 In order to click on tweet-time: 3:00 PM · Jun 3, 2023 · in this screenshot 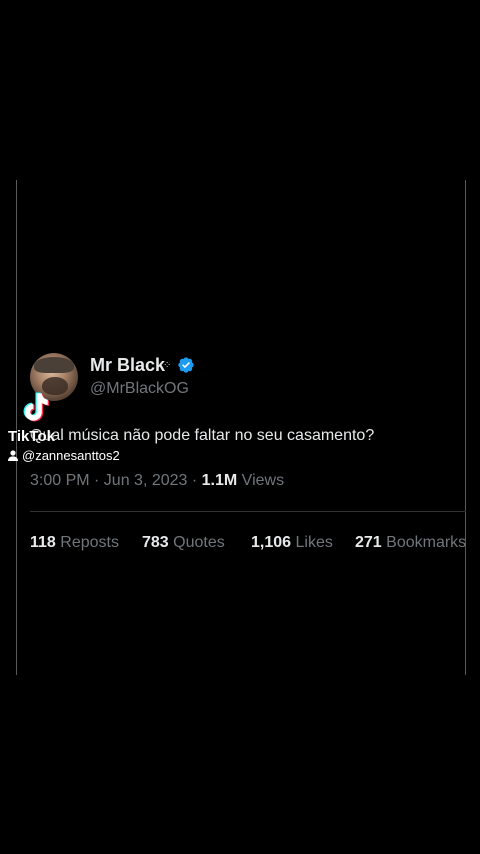, I will do `click(116, 480)`.